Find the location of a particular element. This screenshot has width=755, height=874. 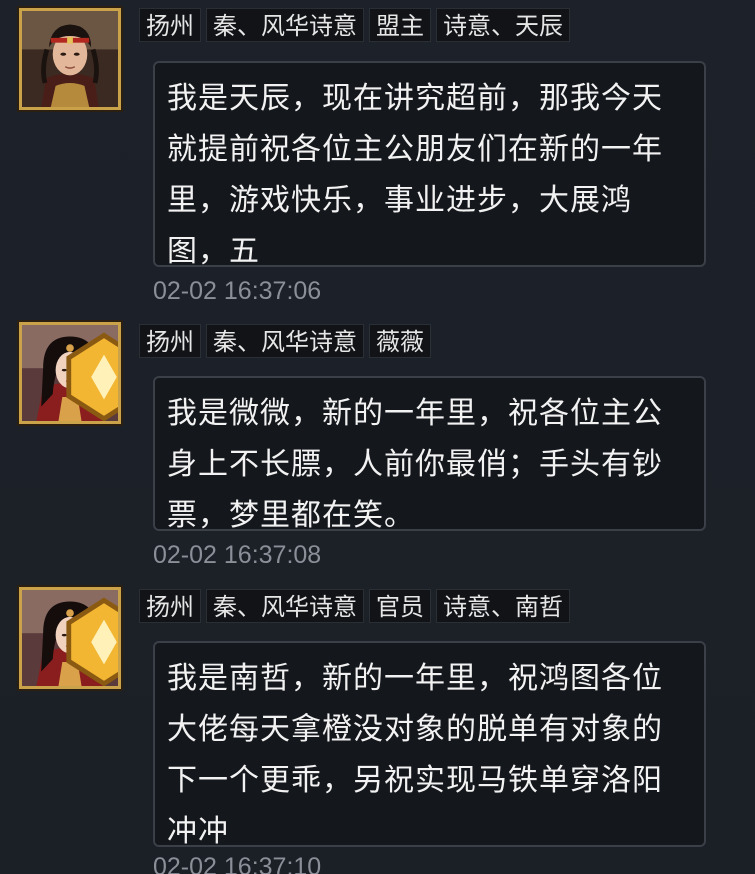

timestamp: 02-02 16:37:08 is located at coordinates (237, 555).